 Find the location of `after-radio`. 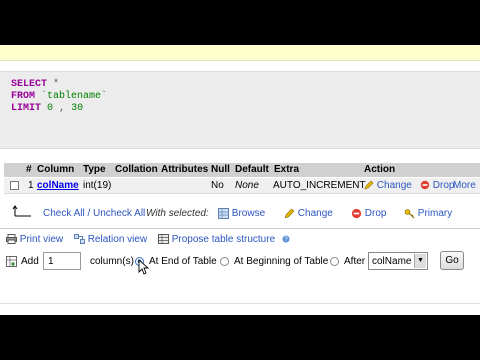

after-radio is located at coordinates (334, 261).